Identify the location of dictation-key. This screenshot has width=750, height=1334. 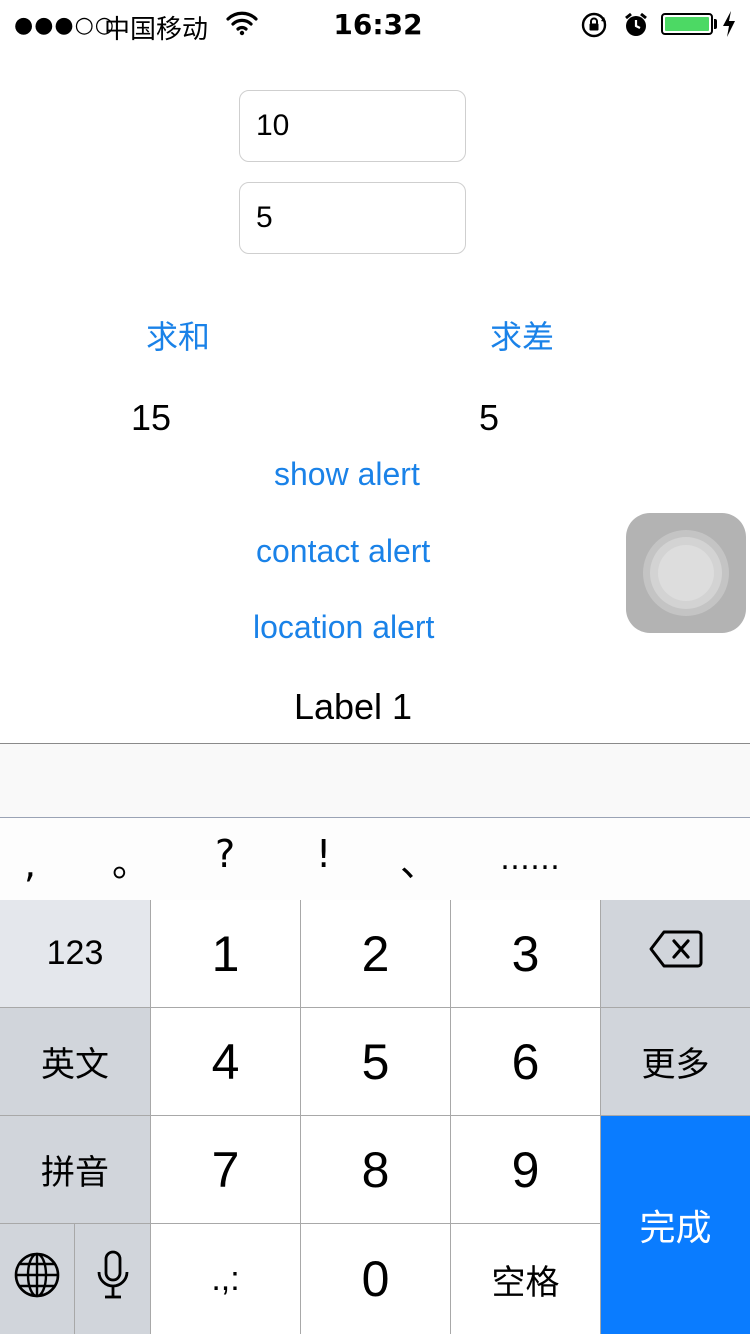
(112, 1279).